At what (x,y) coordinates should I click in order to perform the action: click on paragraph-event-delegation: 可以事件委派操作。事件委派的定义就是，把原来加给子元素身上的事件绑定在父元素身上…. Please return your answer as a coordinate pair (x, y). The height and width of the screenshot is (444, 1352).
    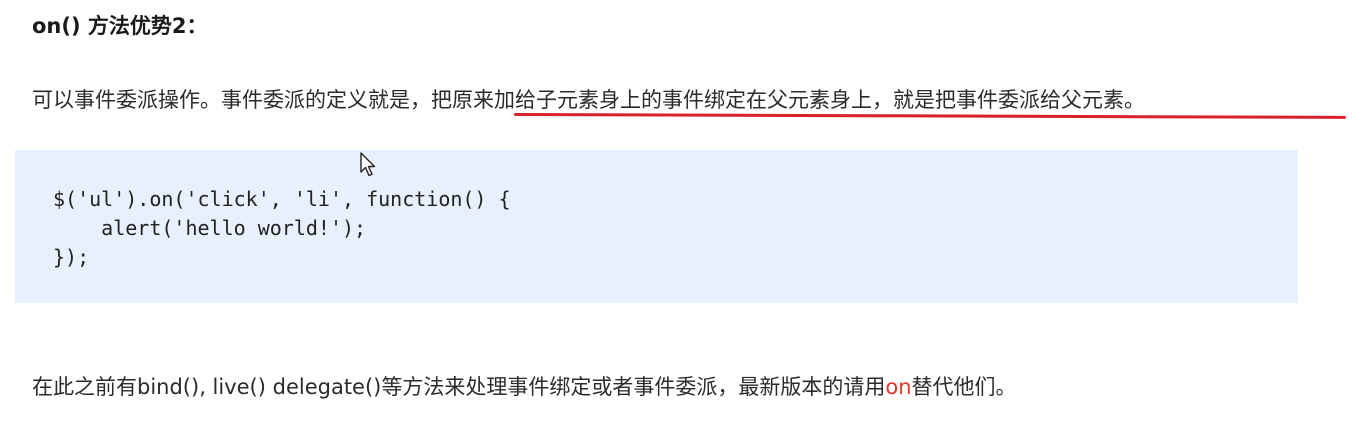
    Looking at the image, I should click on (588, 99).